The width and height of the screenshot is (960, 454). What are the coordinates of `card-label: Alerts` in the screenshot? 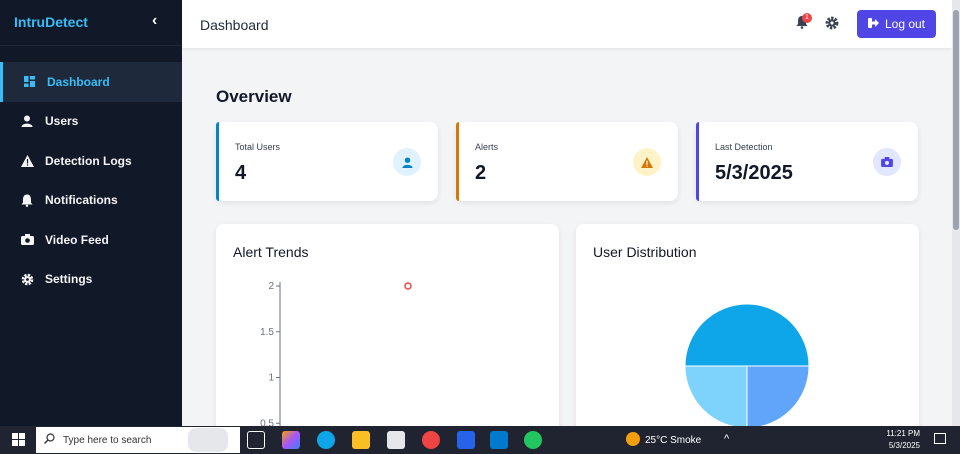 It's located at (487, 147).